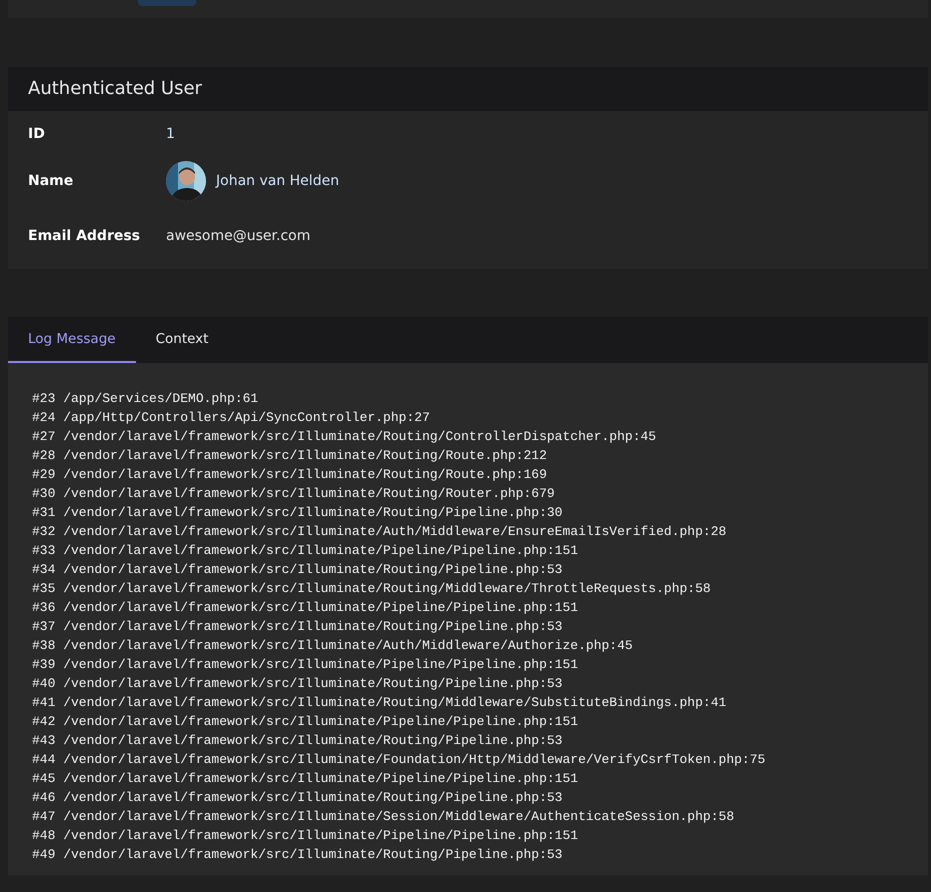 The image size is (931, 892). I want to click on field-value: 1, so click(170, 134).